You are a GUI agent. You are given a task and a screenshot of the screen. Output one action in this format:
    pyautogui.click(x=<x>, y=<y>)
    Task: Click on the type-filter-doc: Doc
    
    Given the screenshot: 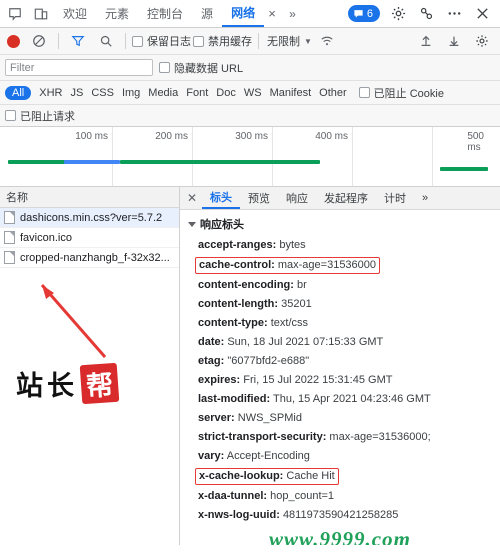 What is the action you would take?
    pyautogui.click(x=226, y=93)
    